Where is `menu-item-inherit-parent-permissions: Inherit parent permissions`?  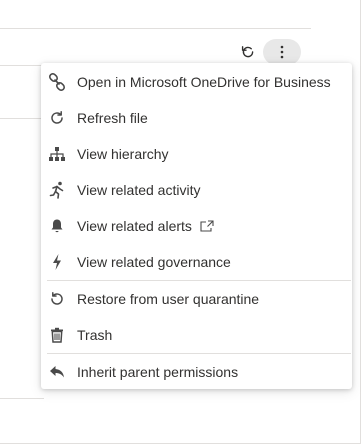 menu-item-inherit-parent-permissions: Inherit parent permissions is located at coordinates (196, 372).